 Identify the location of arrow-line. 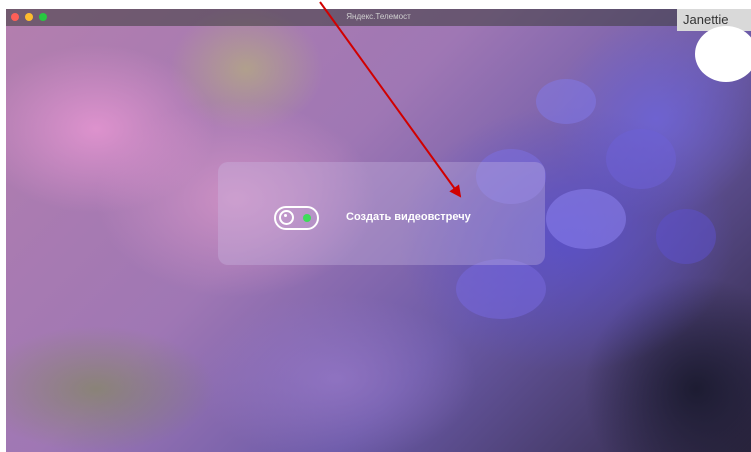
(390, 99).